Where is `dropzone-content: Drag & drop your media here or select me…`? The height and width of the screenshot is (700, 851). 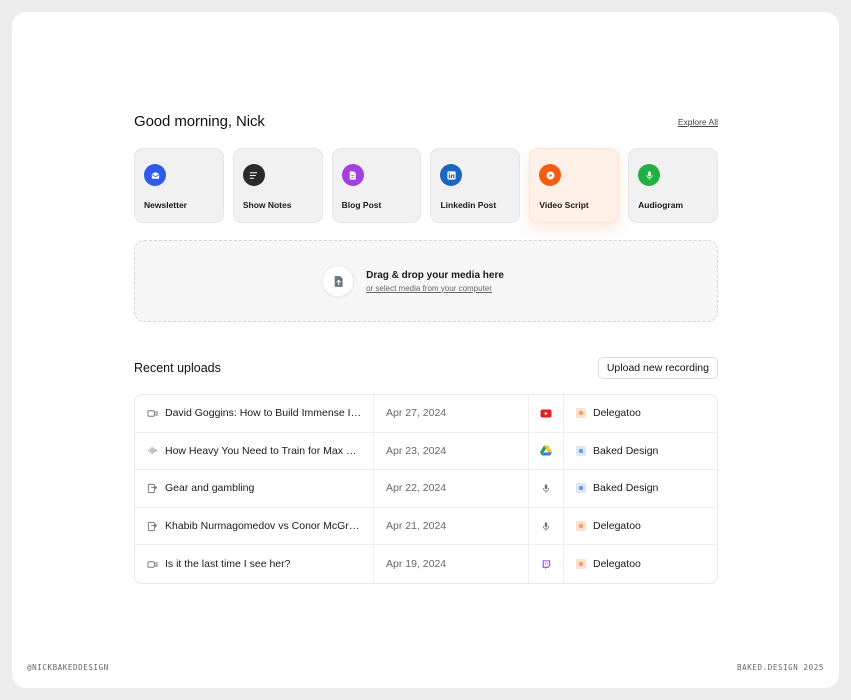 dropzone-content: Drag & drop your media here or select me… is located at coordinates (413, 281).